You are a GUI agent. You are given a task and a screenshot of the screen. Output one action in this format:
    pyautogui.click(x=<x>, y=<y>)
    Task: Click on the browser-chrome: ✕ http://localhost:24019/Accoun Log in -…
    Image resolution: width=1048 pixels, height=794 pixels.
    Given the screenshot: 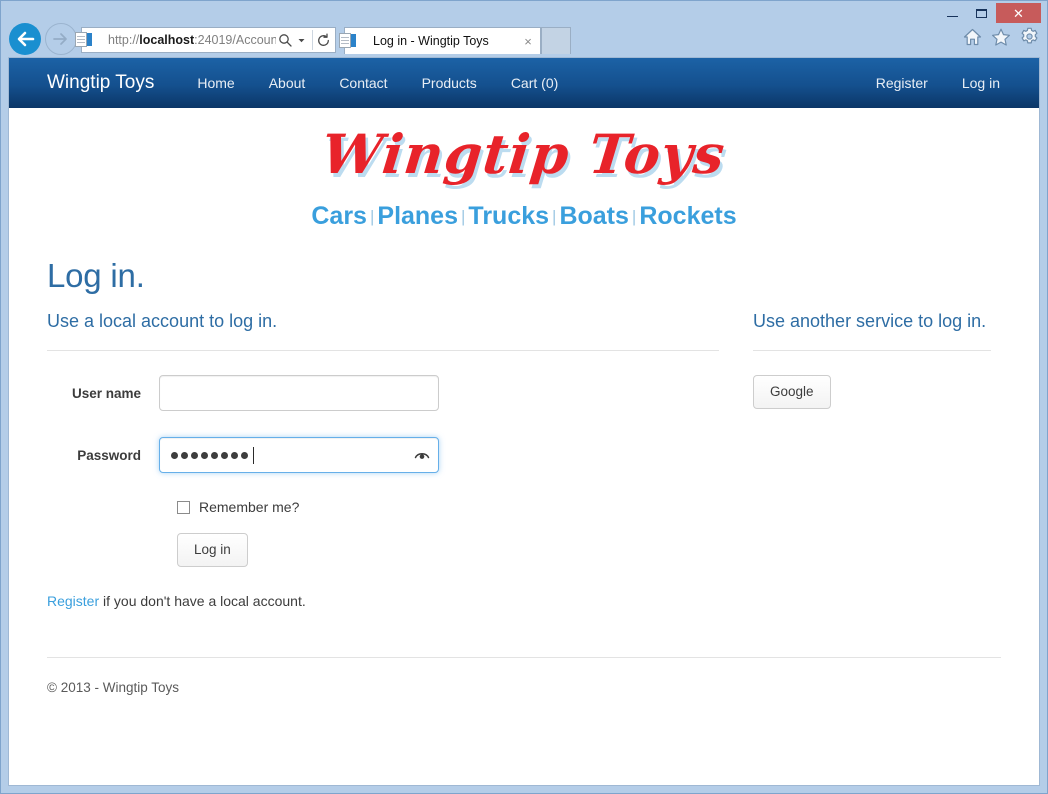 What is the action you would take?
    pyautogui.click(x=524, y=29)
    